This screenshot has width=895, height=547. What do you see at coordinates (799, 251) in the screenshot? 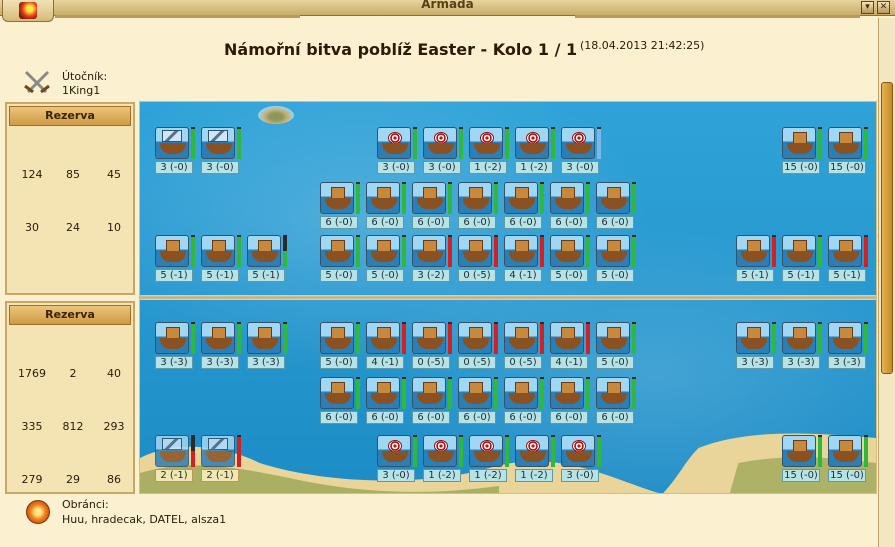
I see `ram-ship-icon` at bounding box center [799, 251].